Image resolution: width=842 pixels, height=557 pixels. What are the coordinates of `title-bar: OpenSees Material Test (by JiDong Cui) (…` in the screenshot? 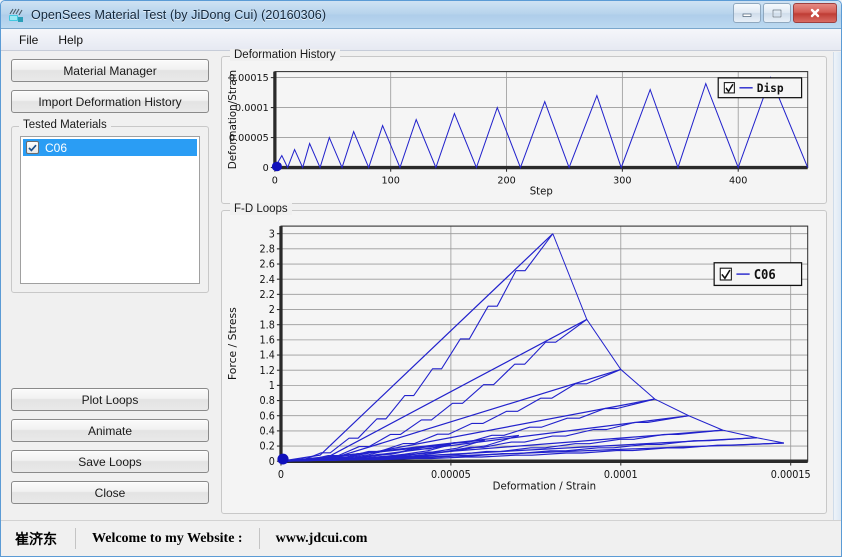 It's located at (421, 15).